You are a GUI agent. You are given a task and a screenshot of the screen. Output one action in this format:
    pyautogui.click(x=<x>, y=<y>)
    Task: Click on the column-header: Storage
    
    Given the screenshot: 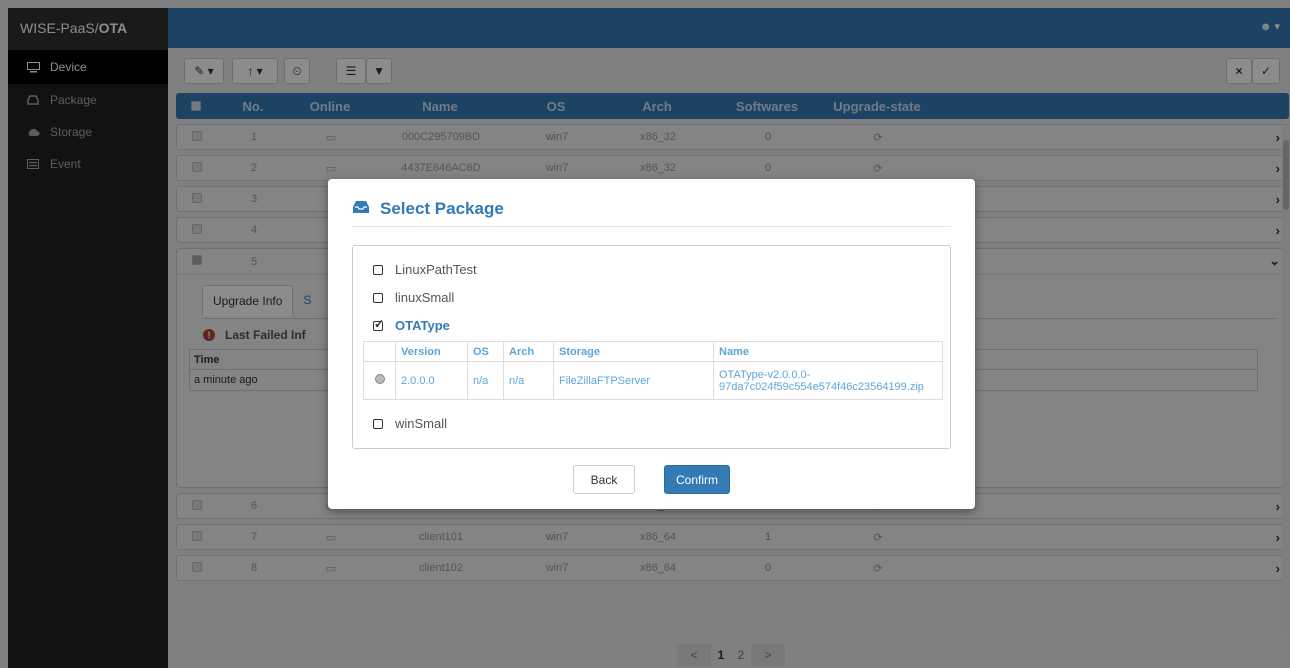 What is the action you would take?
    pyautogui.click(x=633, y=351)
    